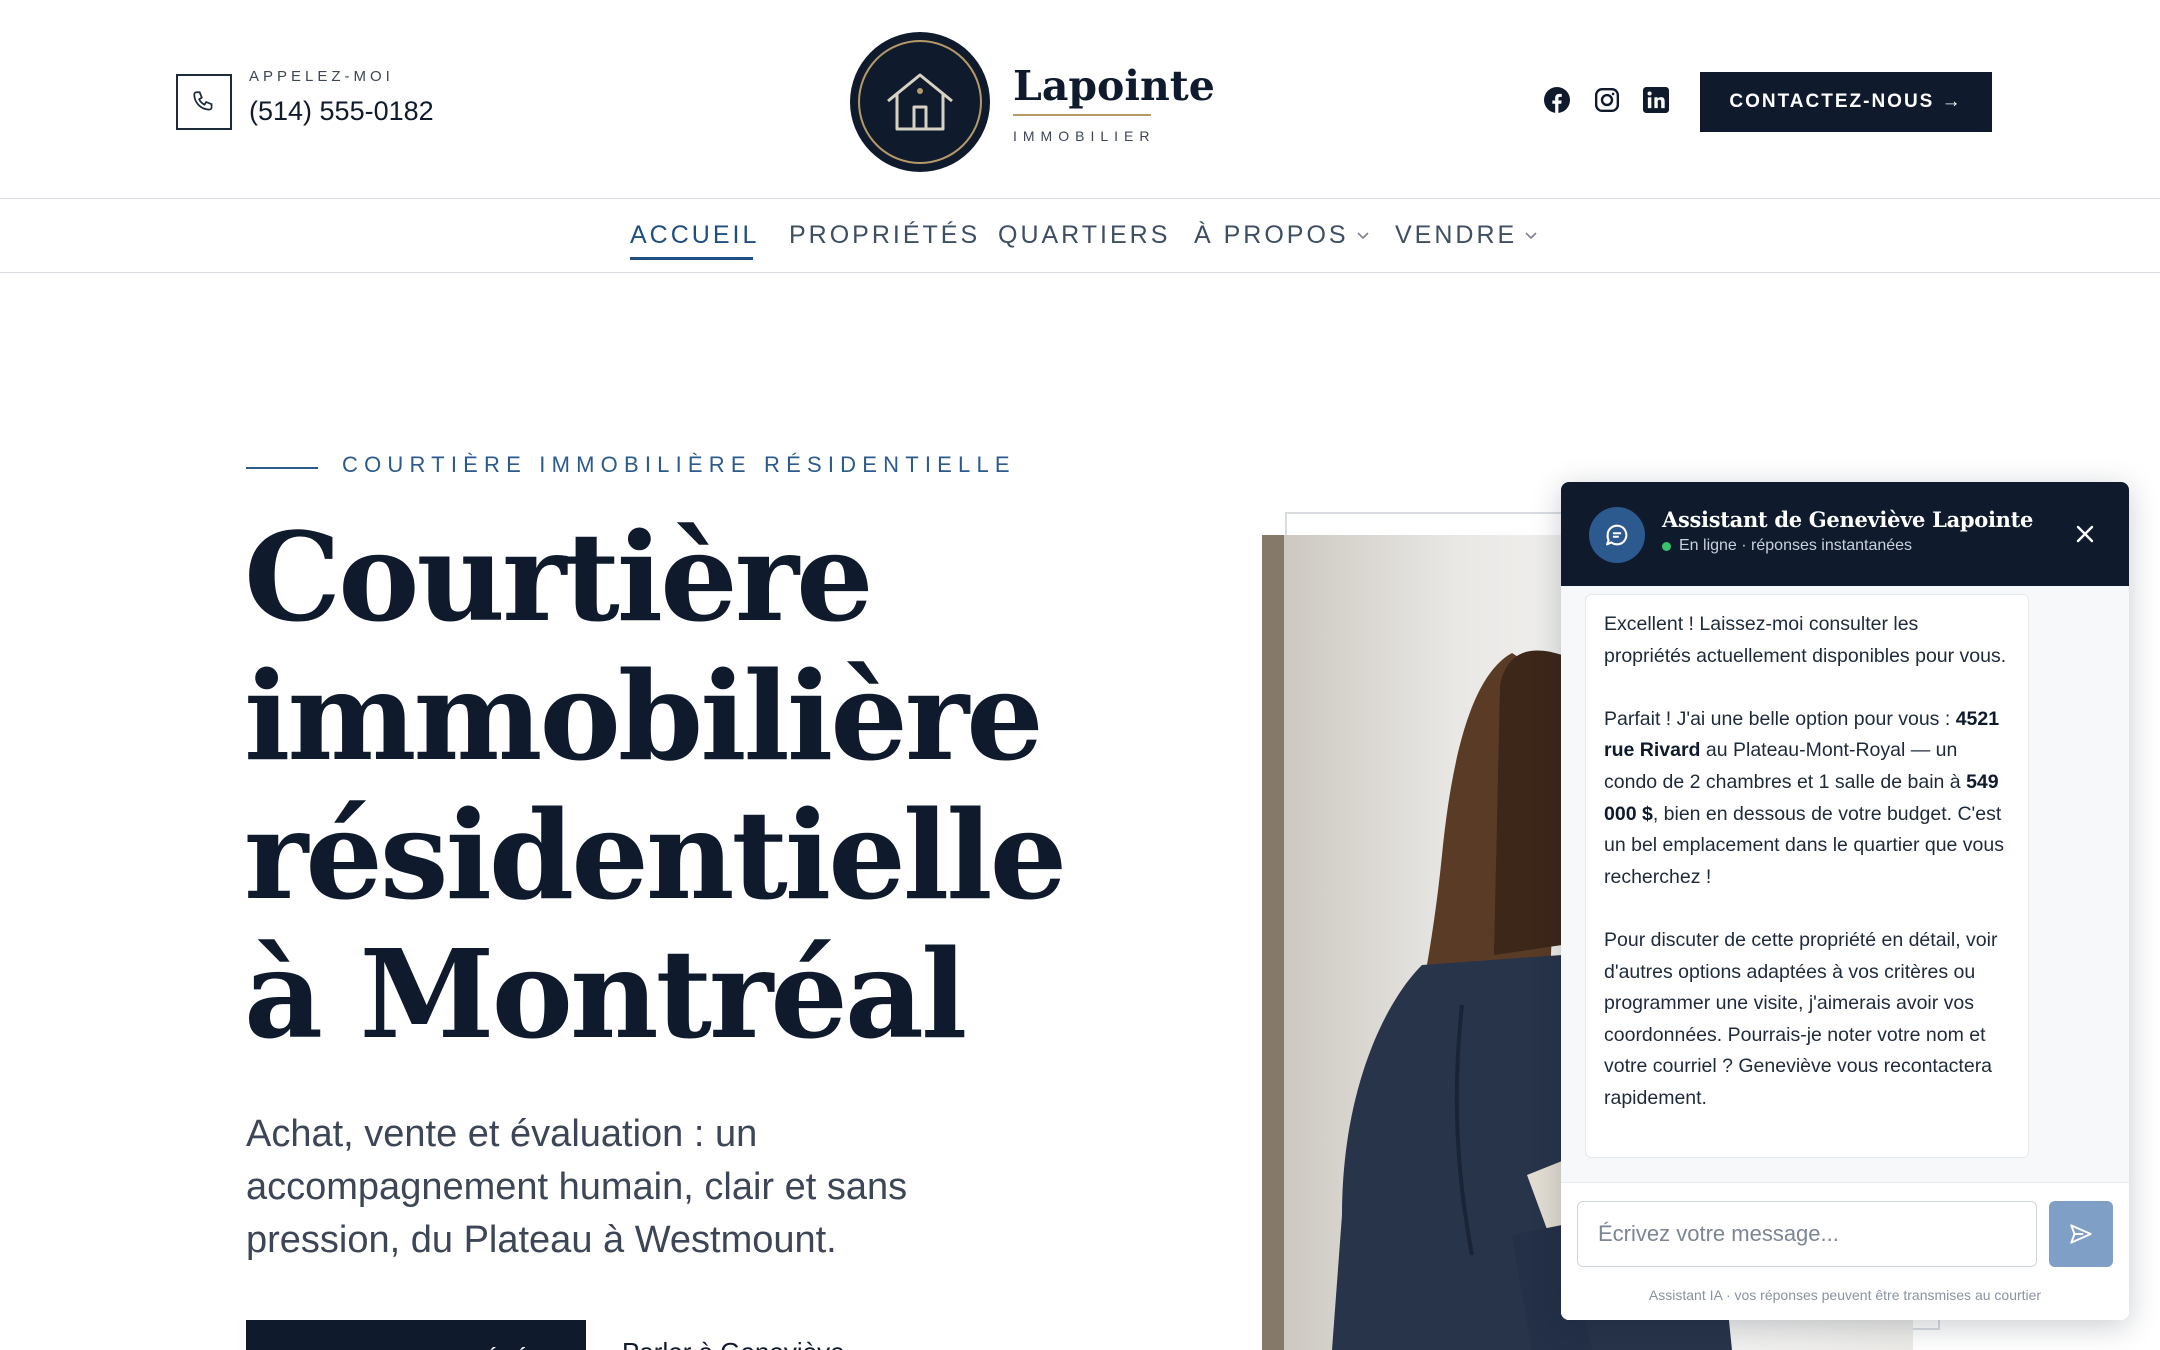 This screenshot has width=2160, height=1350. Describe the element at coordinates (1796, 545) in the screenshot. I see `chat-status-text: En ligne · réponses instantanées` at that location.